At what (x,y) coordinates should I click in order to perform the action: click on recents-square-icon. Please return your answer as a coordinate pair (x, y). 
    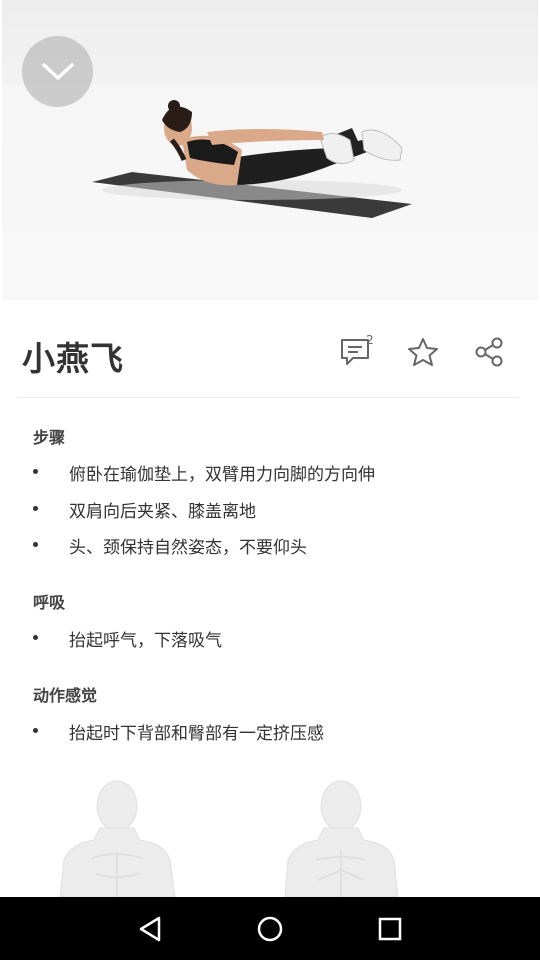
    Looking at the image, I should click on (390, 929).